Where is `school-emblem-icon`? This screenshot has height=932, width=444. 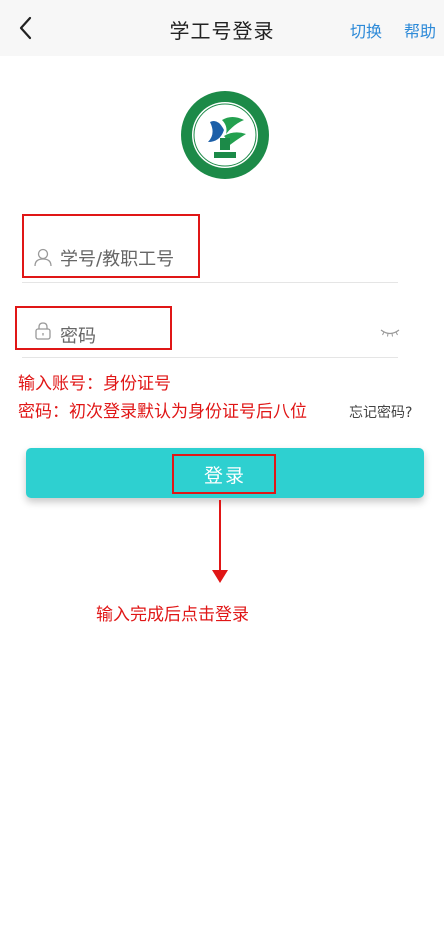
school-emblem-icon is located at coordinates (225, 135).